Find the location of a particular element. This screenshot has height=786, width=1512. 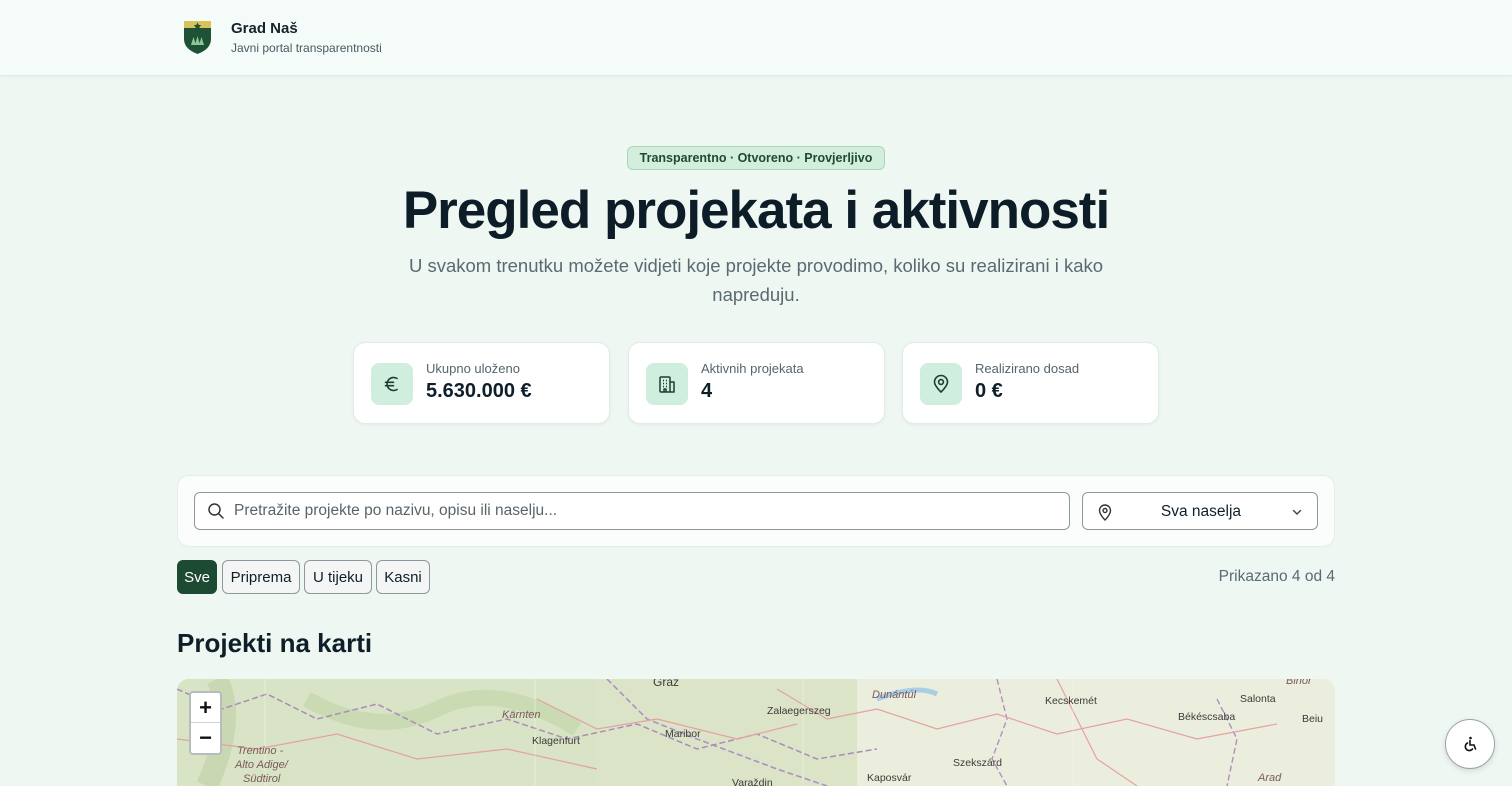

results-count: Prikazano 4 od 4 is located at coordinates (1276, 576).